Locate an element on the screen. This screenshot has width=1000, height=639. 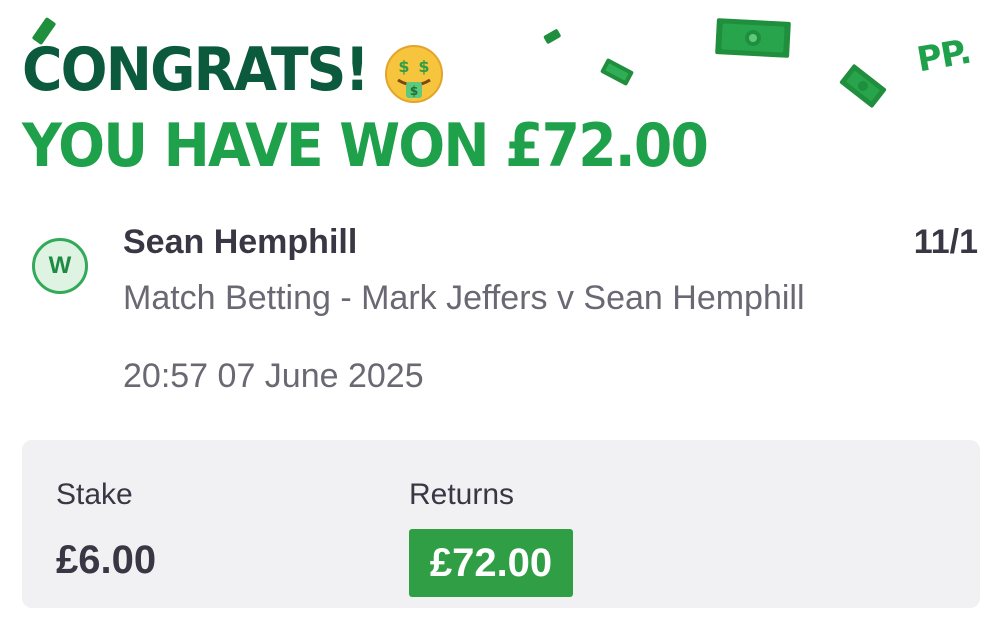
stake-label: Stake is located at coordinates (94, 494).